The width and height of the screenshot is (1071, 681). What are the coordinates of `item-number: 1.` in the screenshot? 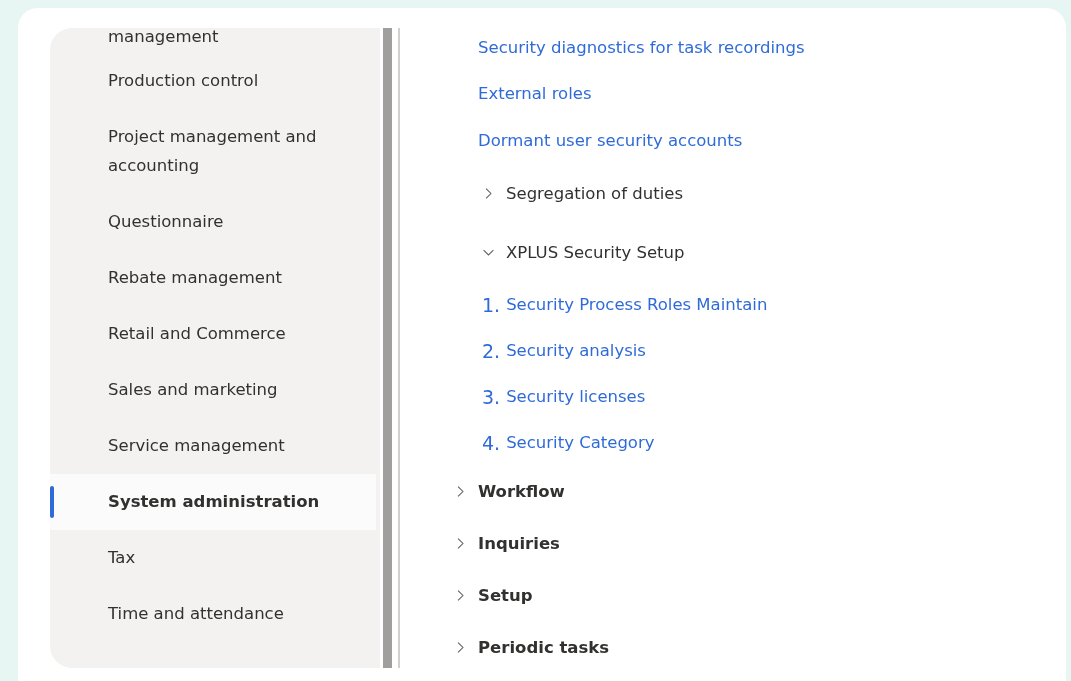 It's located at (491, 304).